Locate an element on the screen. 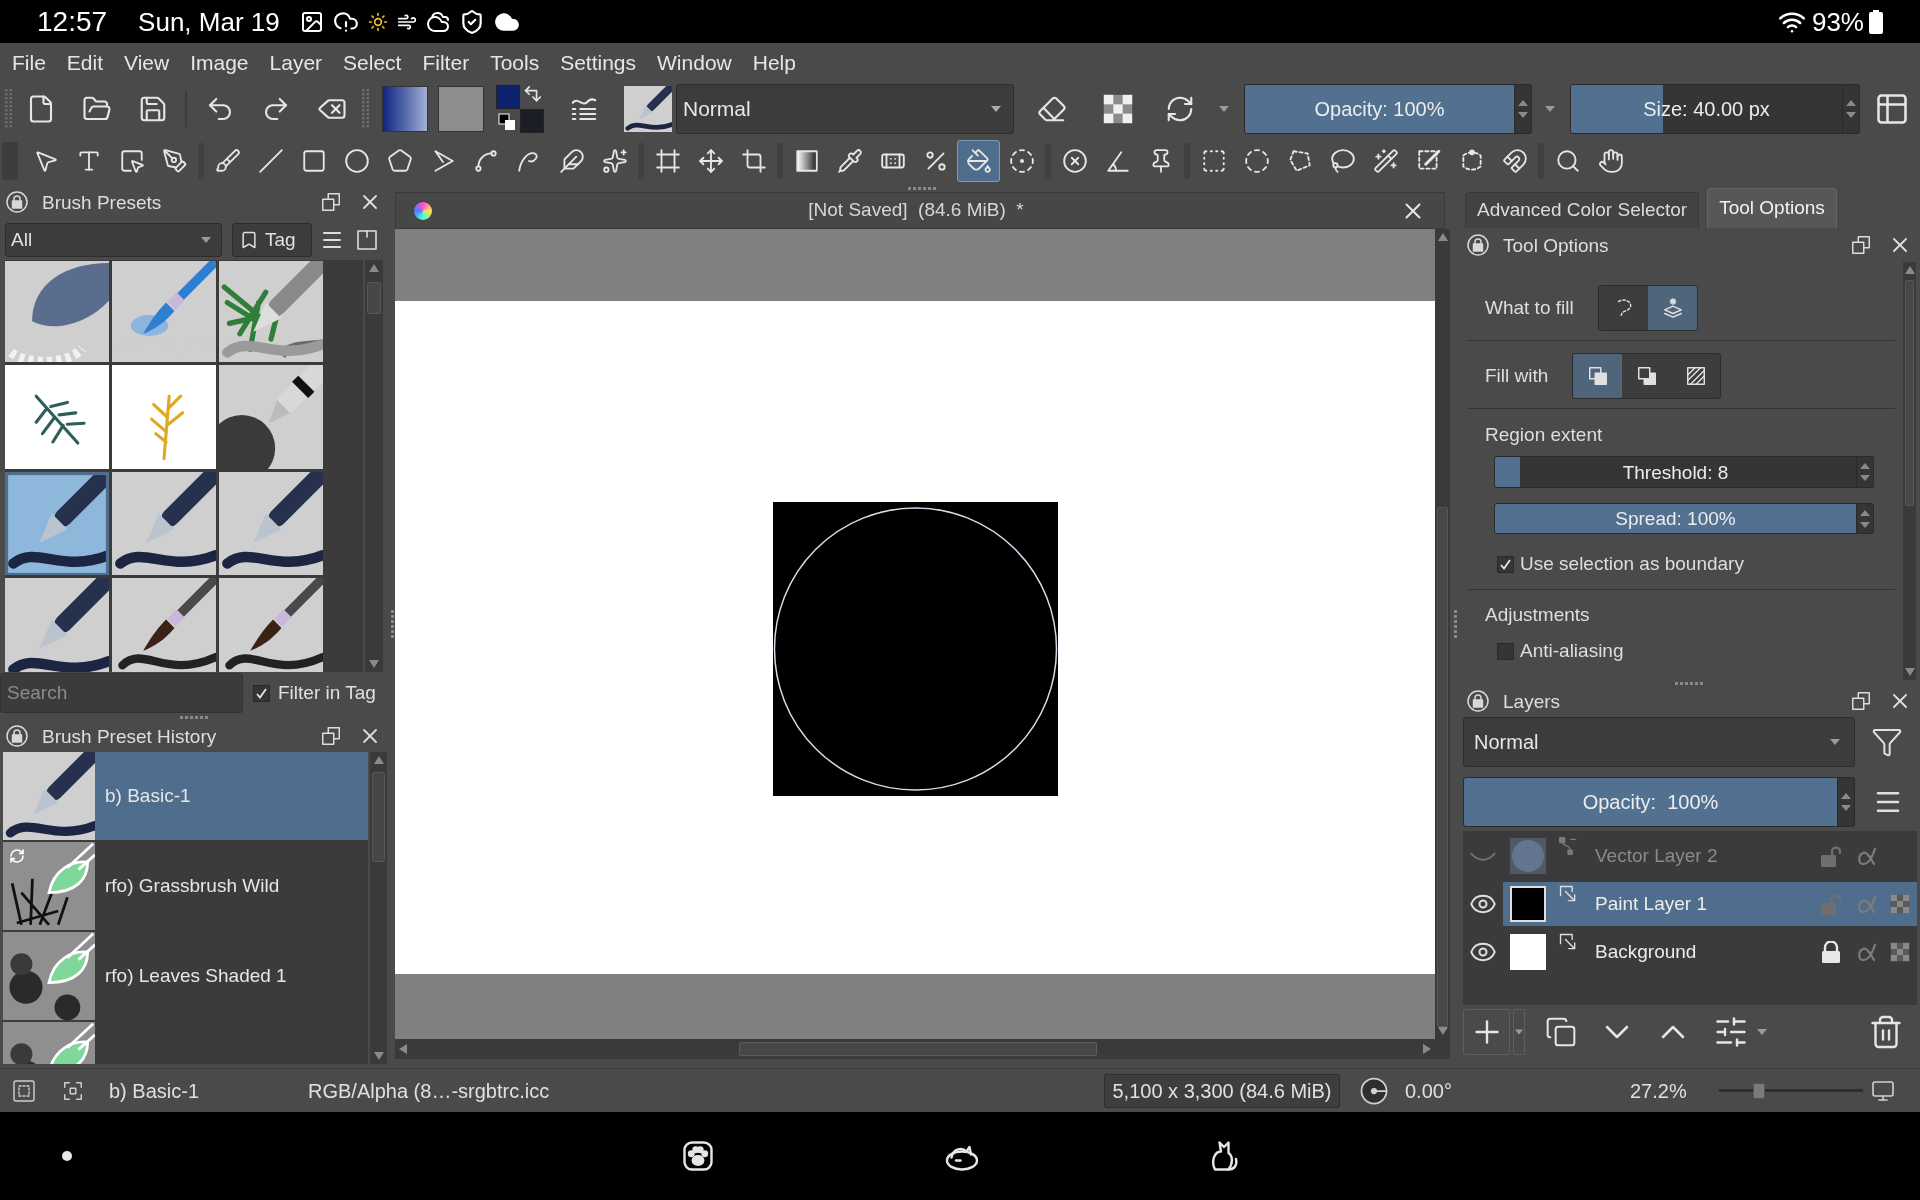 The width and height of the screenshot is (1920, 1200). foliage-drawing is located at coordinates (271, 311).